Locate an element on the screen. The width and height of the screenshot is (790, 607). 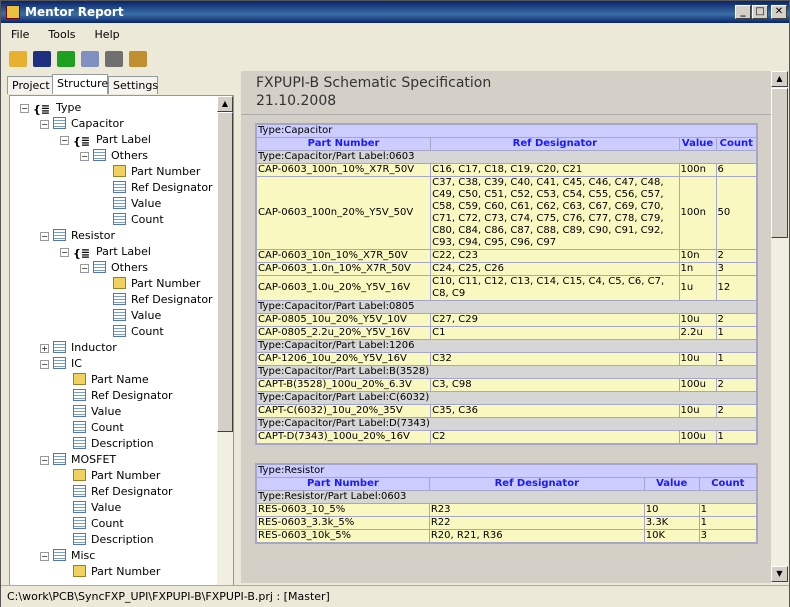
save-icon is located at coordinates (42, 59).